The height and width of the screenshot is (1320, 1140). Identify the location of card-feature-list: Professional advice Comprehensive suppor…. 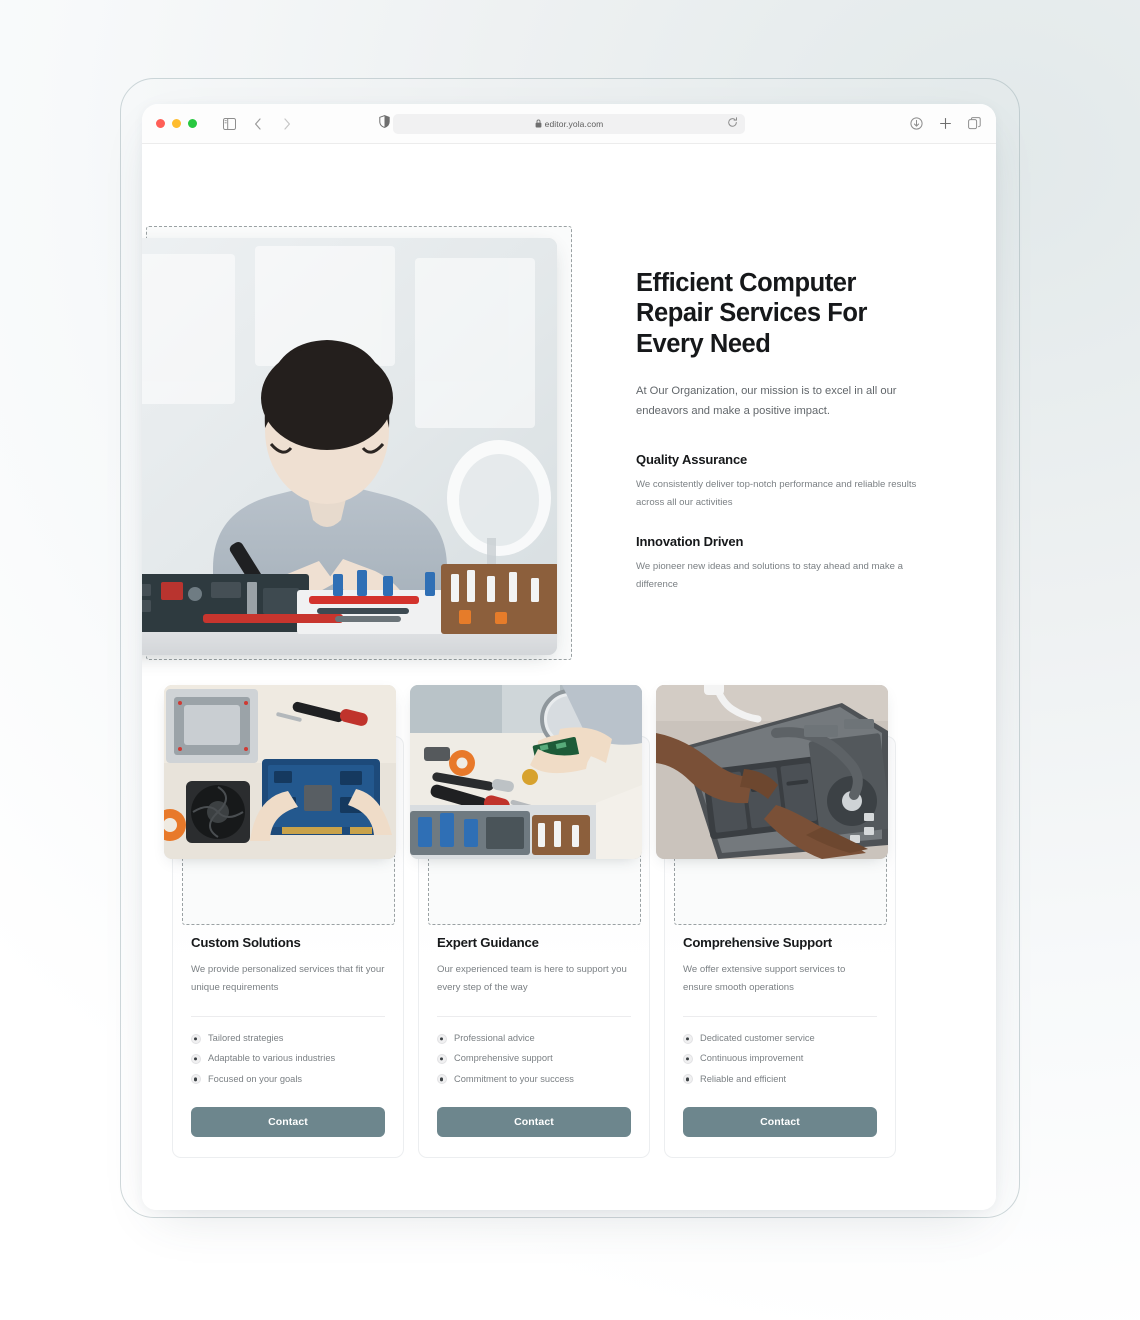
(534, 1059).